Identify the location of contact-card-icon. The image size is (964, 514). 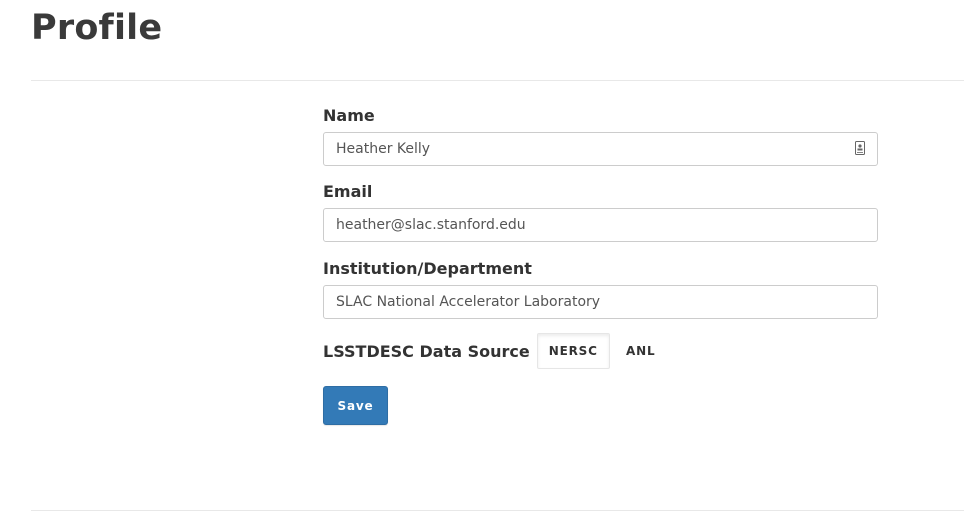
(860, 148).